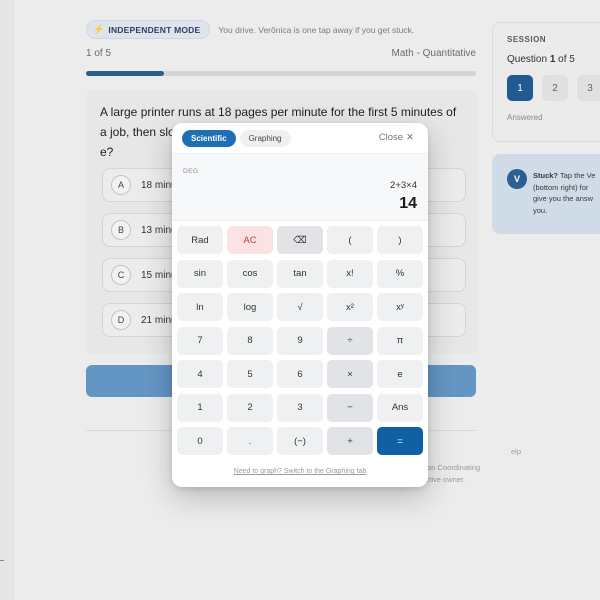 Image resolution: width=600 pixels, height=600 pixels. Describe the element at coordinates (391, 137) in the screenshot. I see `close-label: Close` at that location.